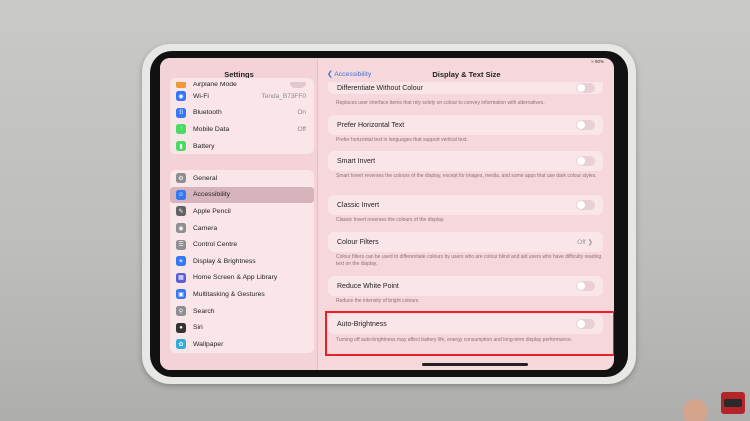 The width and height of the screenshot is (750, 421). What do you see at coordinates (229, 294) in the screenshot?
I see `sidebar-item-label: Multitasking & Gestures` at bounding box center [229, 294].